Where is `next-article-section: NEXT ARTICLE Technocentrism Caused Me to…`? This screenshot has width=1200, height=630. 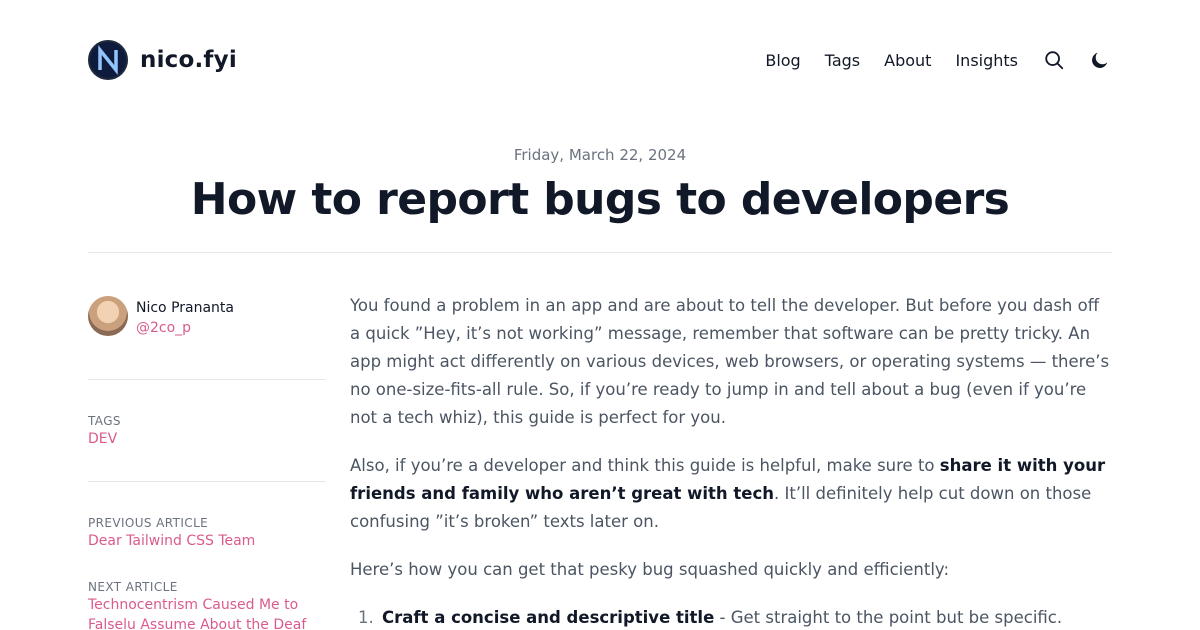 next-article-section: NEXT ARTICLE Technocentrism Caused Me to… is located at coordinates (207, 604).